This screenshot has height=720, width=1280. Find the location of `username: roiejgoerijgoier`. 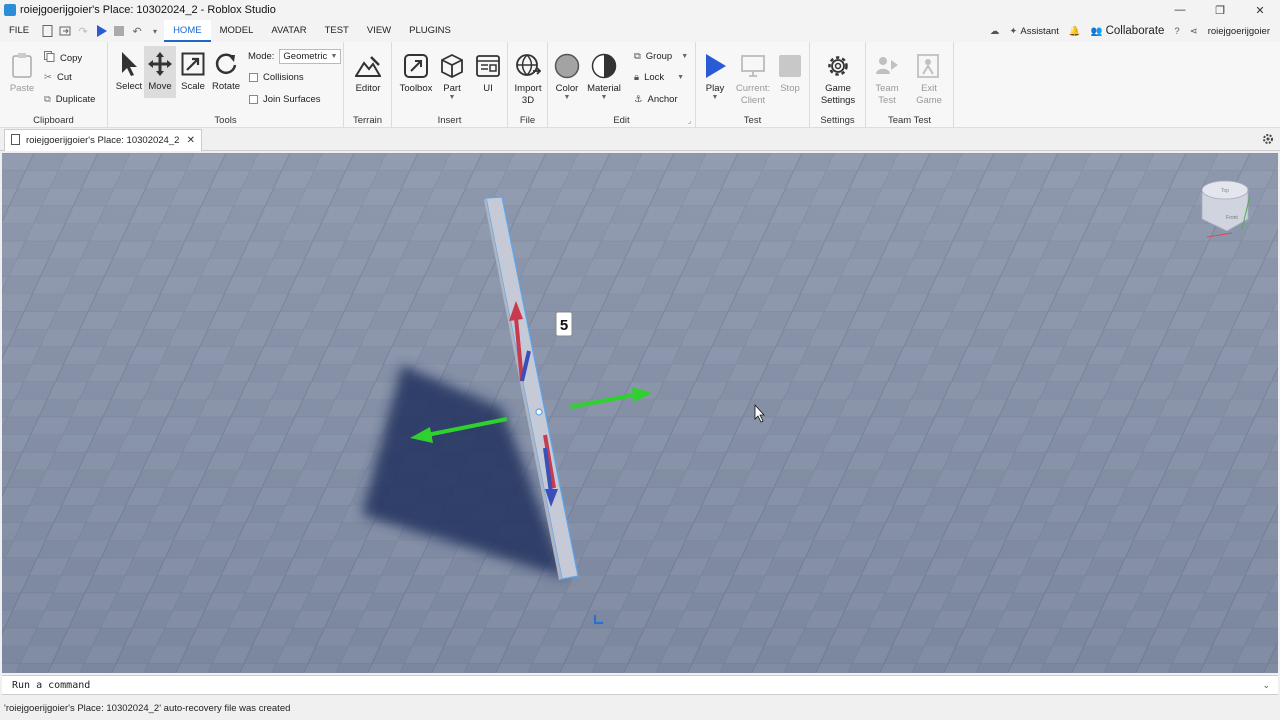

username: roiejgoerijgoier is located at coordinates (1239, 31).